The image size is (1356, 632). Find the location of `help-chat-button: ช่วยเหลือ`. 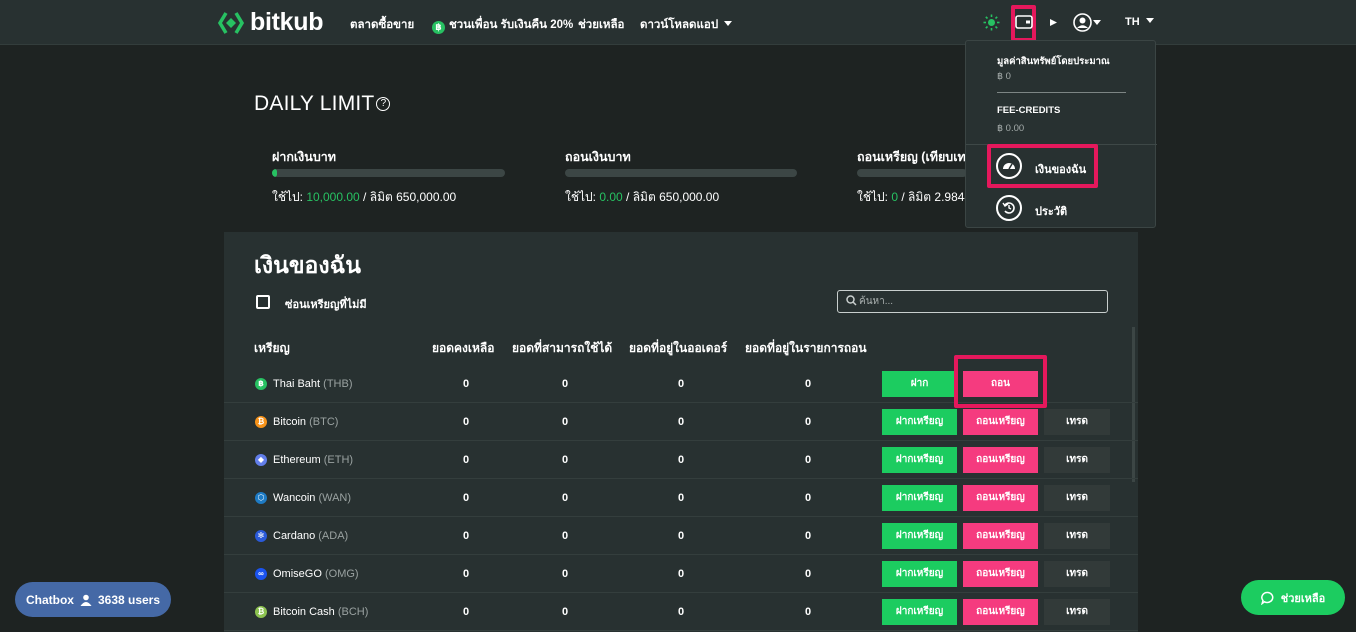

help-chat-button: ช่วยเหลือ is located at coordinates (1293, 597).